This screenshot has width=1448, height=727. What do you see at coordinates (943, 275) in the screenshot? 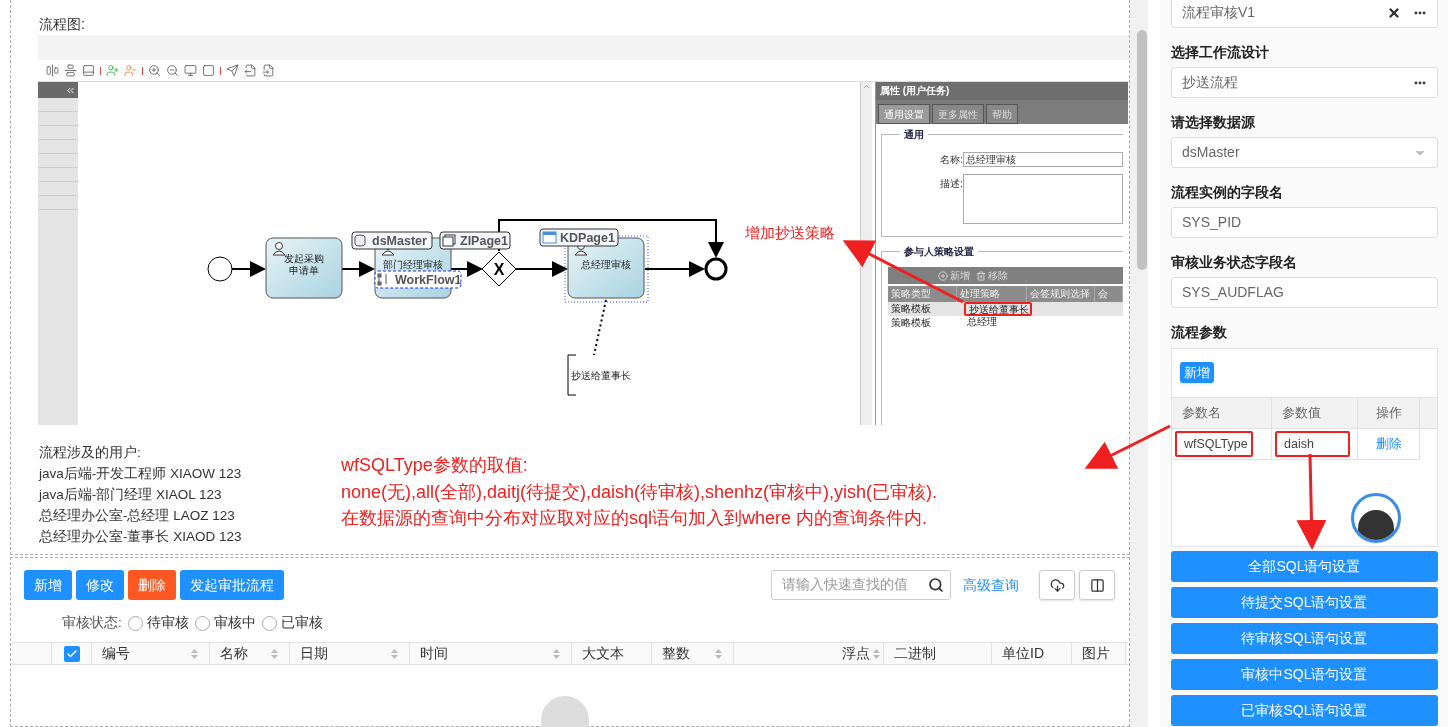
I see `add-icon` at bounding box center [943, 275].